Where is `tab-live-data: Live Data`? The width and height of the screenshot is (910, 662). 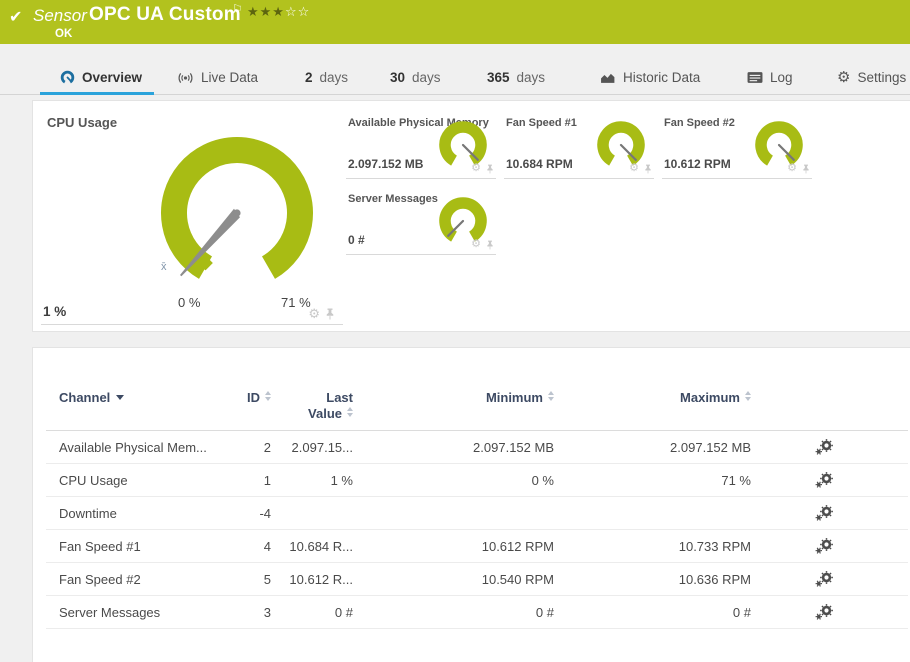 tab-live-data: Live Data is located at coordinates (217, 77).